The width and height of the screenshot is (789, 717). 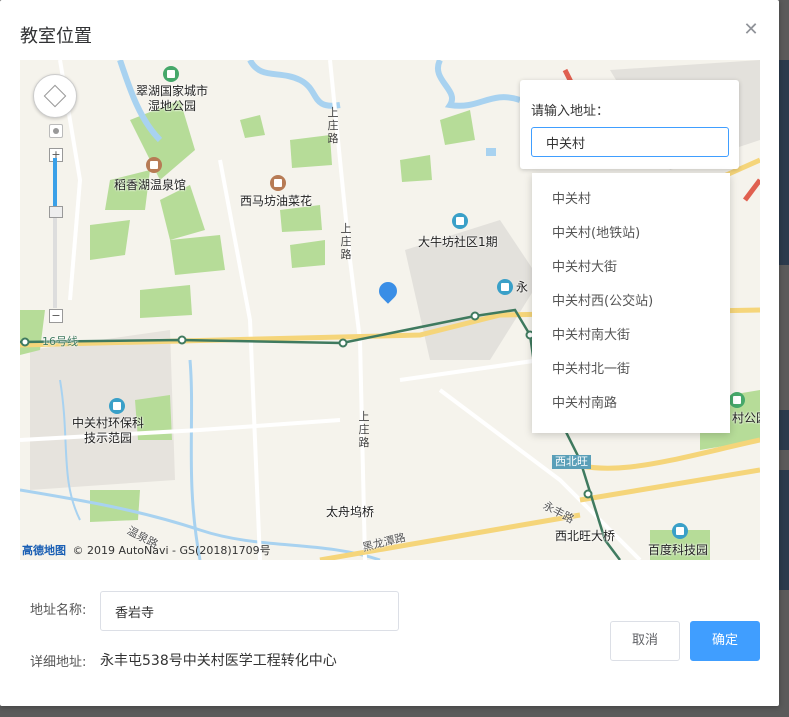 What do you see at coordinates (631, 404) in the screenshot?
I see `suggestion-item: 中关村南路` at bounding box center [631, 404].